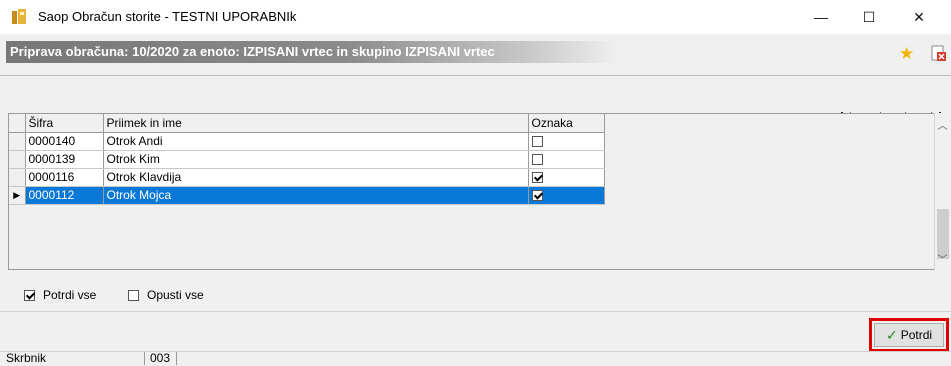 Image resolution: width=951 pixels, height=366 pixels. Describe the element at coordinates (26, 358) in the screenshot. I see `status-user-label: Skrbnik` at that location.